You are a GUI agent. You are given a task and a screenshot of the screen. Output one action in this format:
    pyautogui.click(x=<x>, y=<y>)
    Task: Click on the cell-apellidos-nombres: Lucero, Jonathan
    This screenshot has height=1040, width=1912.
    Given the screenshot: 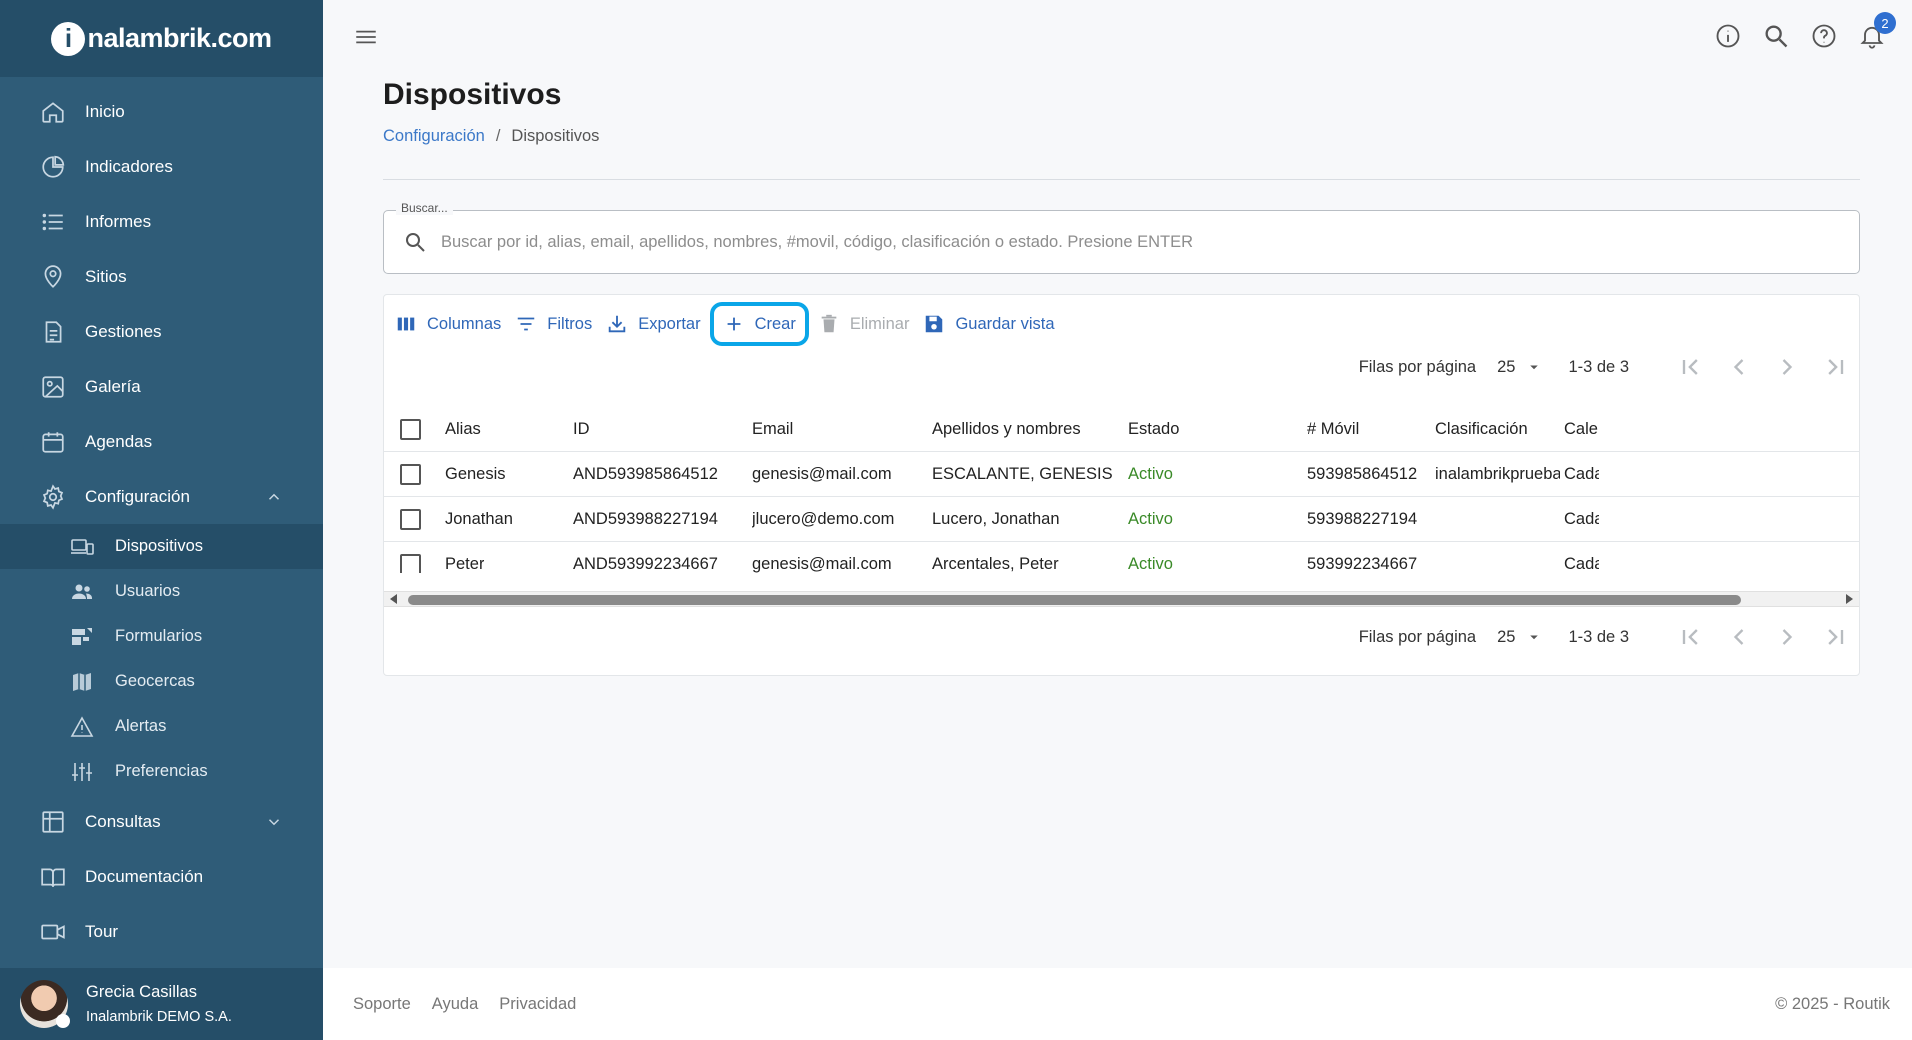 What is the action you would take?
    pyautogui.click(x=996, y=518)
    